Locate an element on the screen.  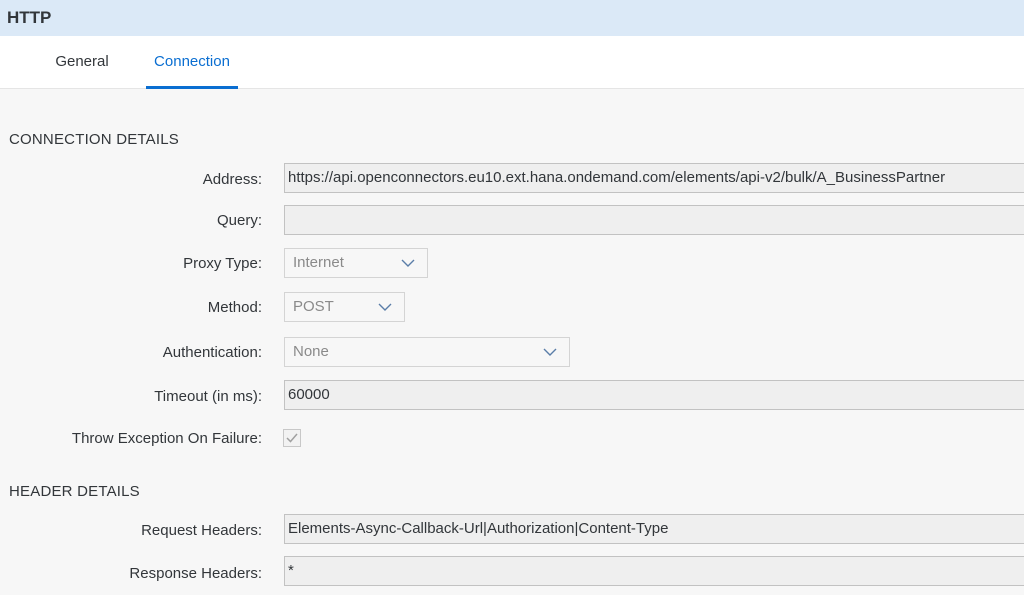
tab-general: General is located at coordinates (82, 62).